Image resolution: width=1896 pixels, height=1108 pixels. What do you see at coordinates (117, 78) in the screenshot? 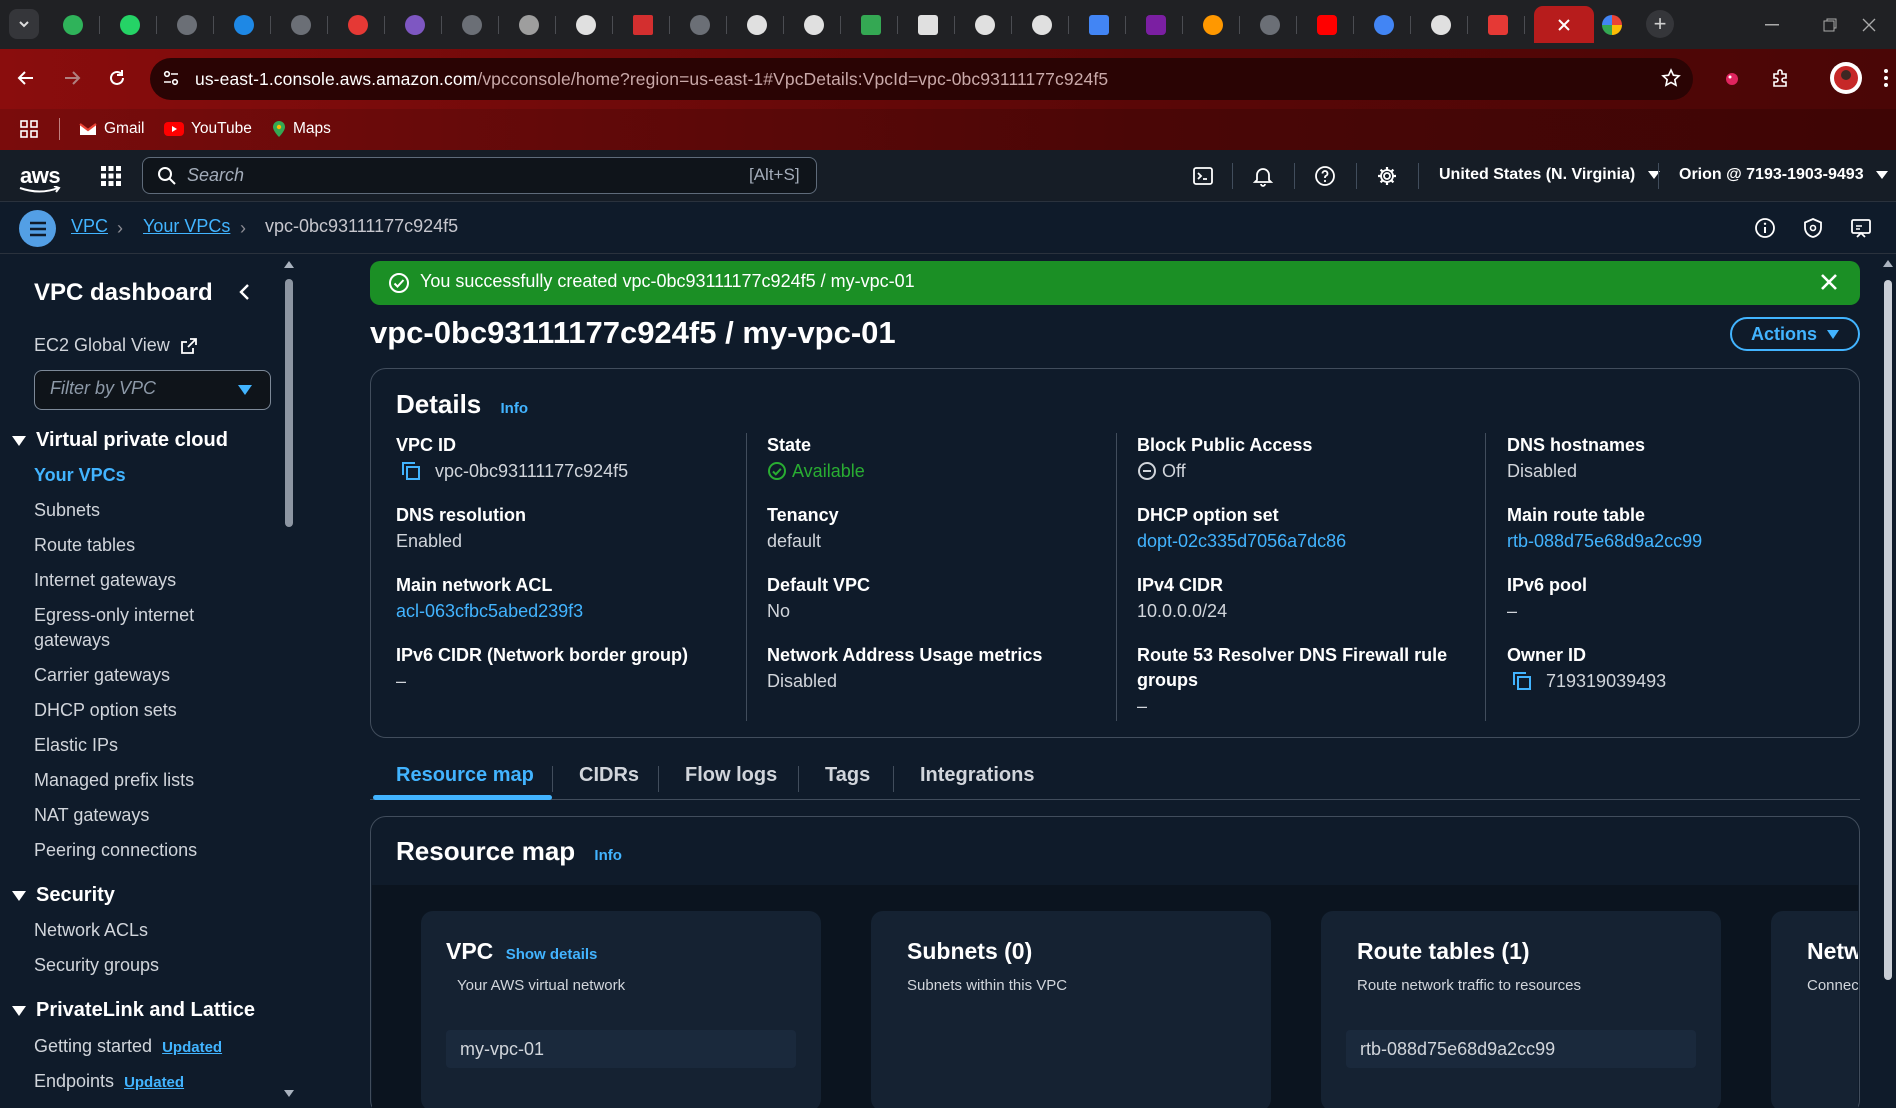
I see `reload-button` at bounding box center [117, 78].